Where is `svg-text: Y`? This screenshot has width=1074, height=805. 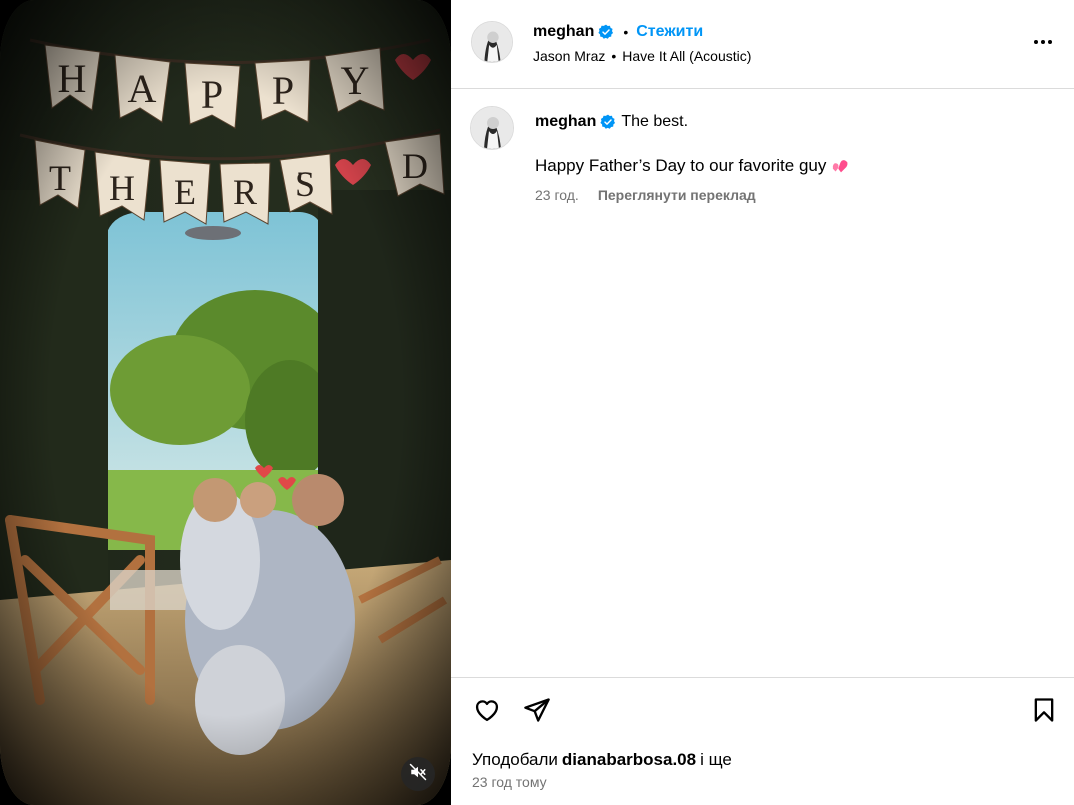 svg-text: Y is located at coordinates (355, 80).